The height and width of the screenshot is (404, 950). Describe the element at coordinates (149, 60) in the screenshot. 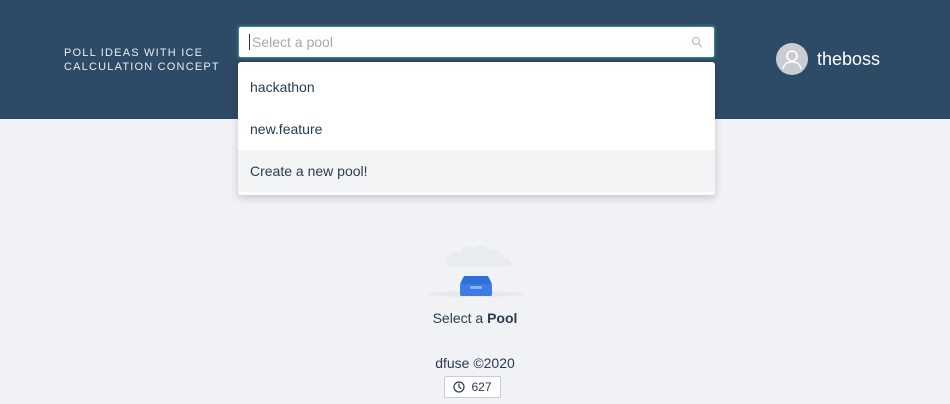

I see `app-title: POLL IDEAS WITH ICE CALCULATION CONCEPT` at that location.